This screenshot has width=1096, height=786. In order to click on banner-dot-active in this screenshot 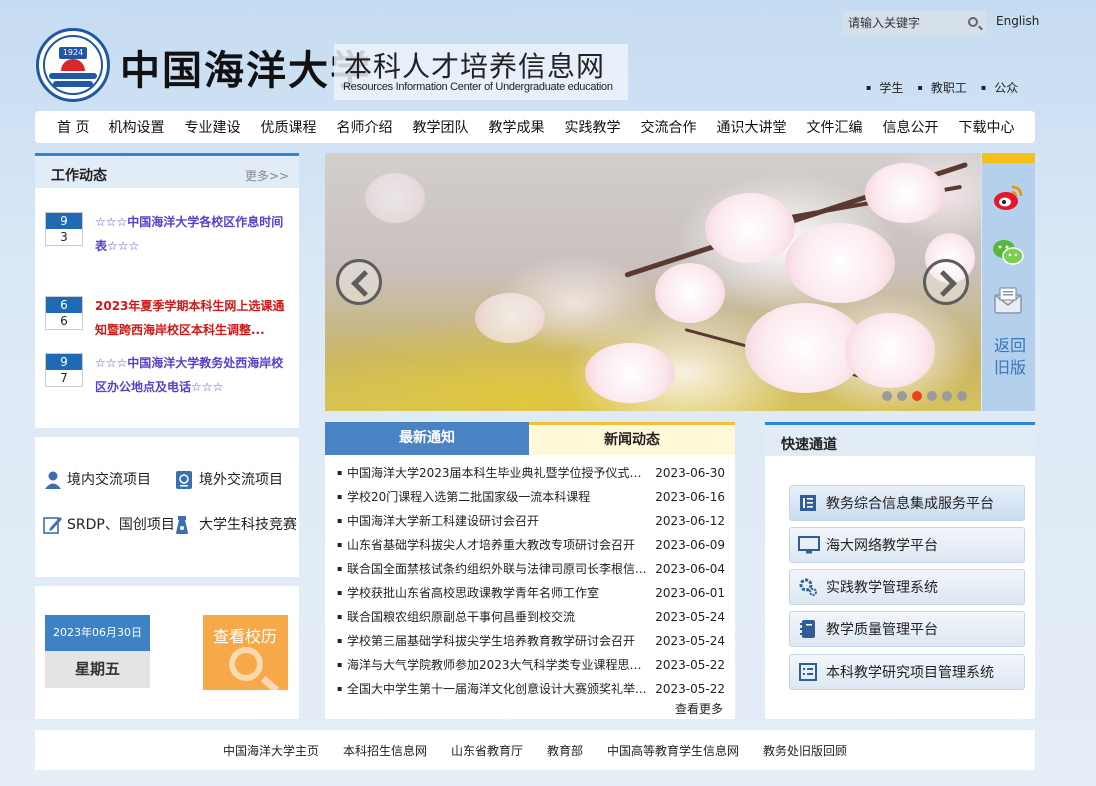, I will do `click(917, 396)`.